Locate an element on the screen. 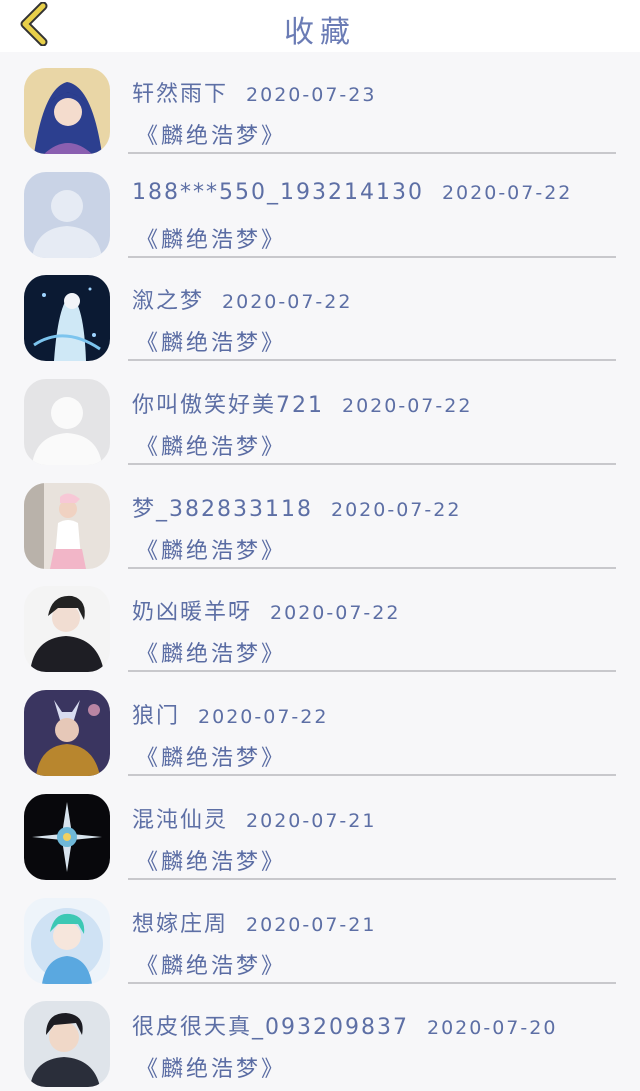  back-button is located at coordinates (34, 25).